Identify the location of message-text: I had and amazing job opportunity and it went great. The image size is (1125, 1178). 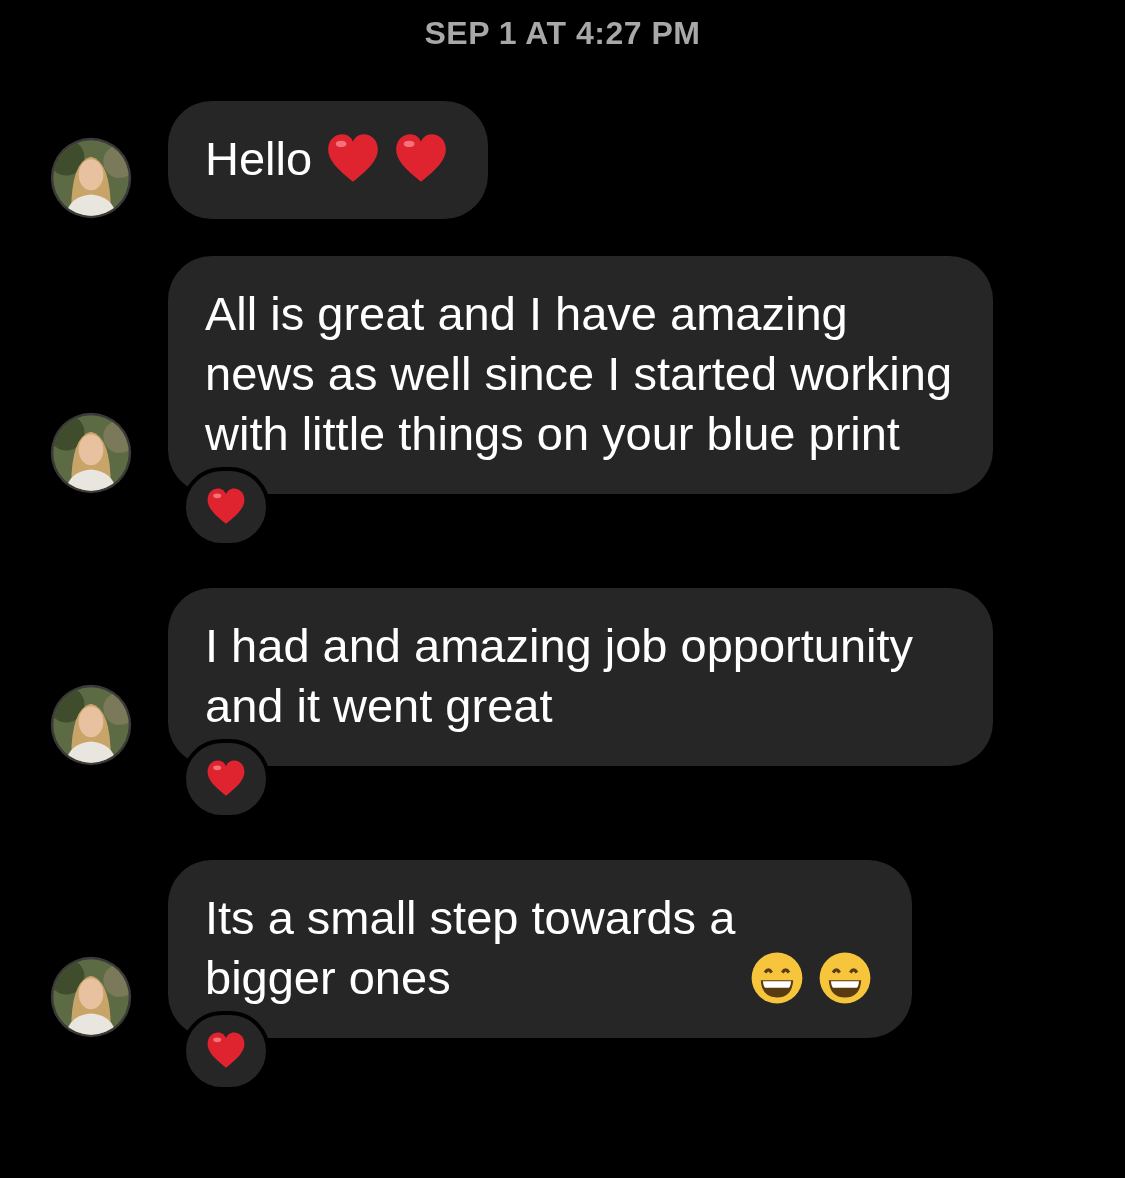
(560, 676).